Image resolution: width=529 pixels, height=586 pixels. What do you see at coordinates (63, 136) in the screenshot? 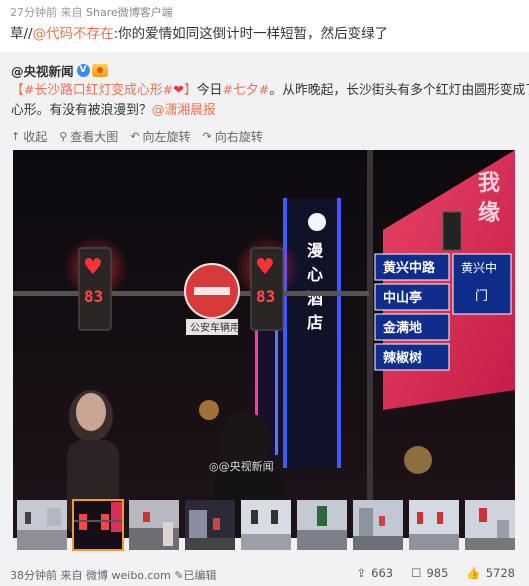
I see `magnifier-icon: ⚲` at bounding box center [63, 136].